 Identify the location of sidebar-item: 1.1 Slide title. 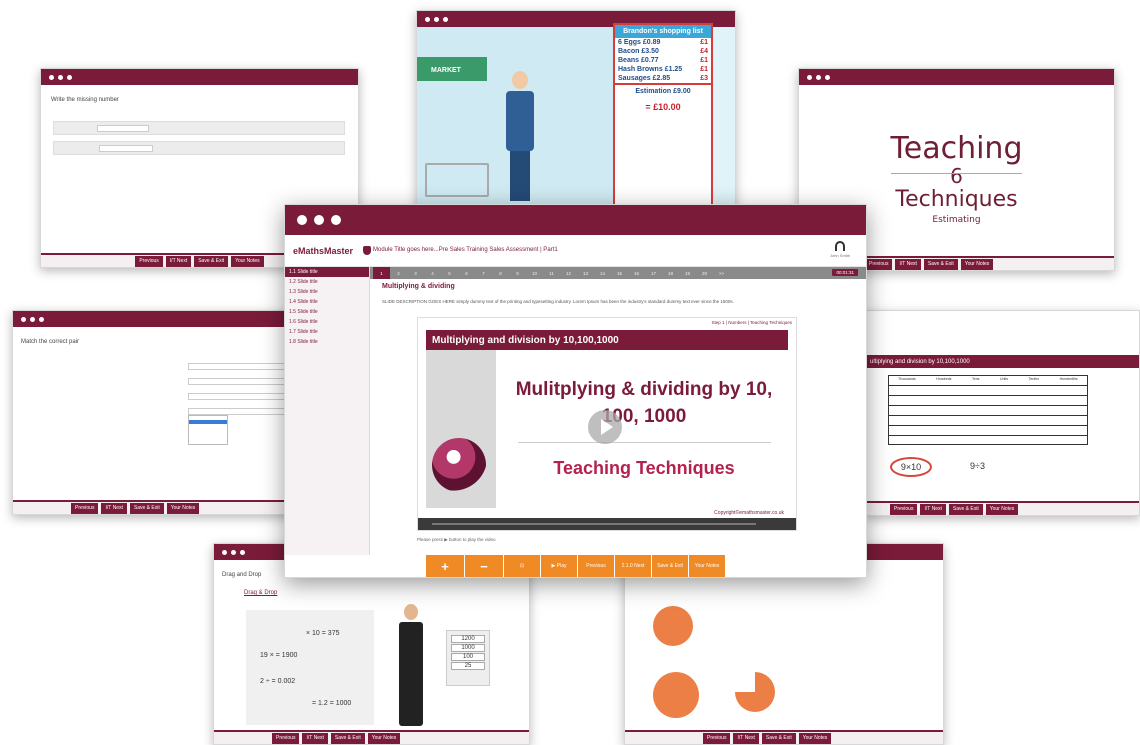
(327, 272).